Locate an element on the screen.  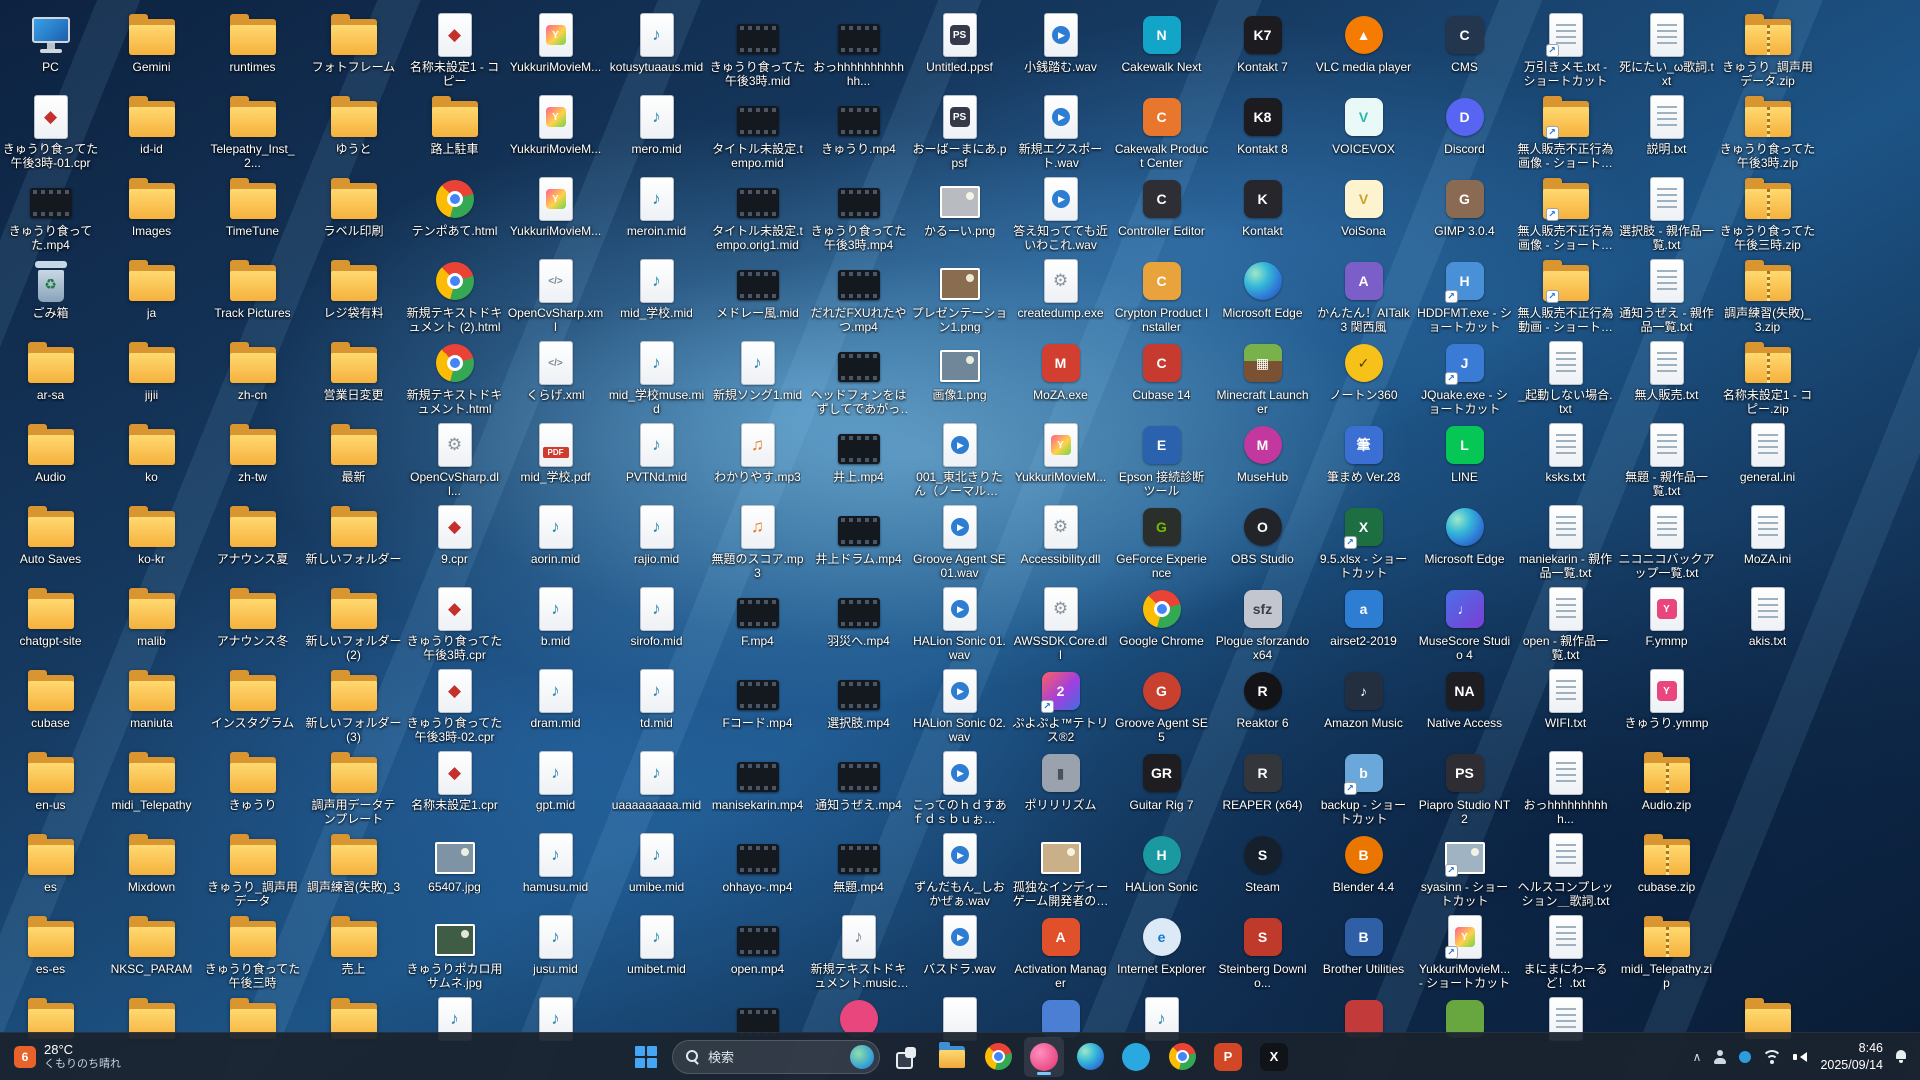
desktop-icon: 営業日変更 is located at coordinates (353, 377).